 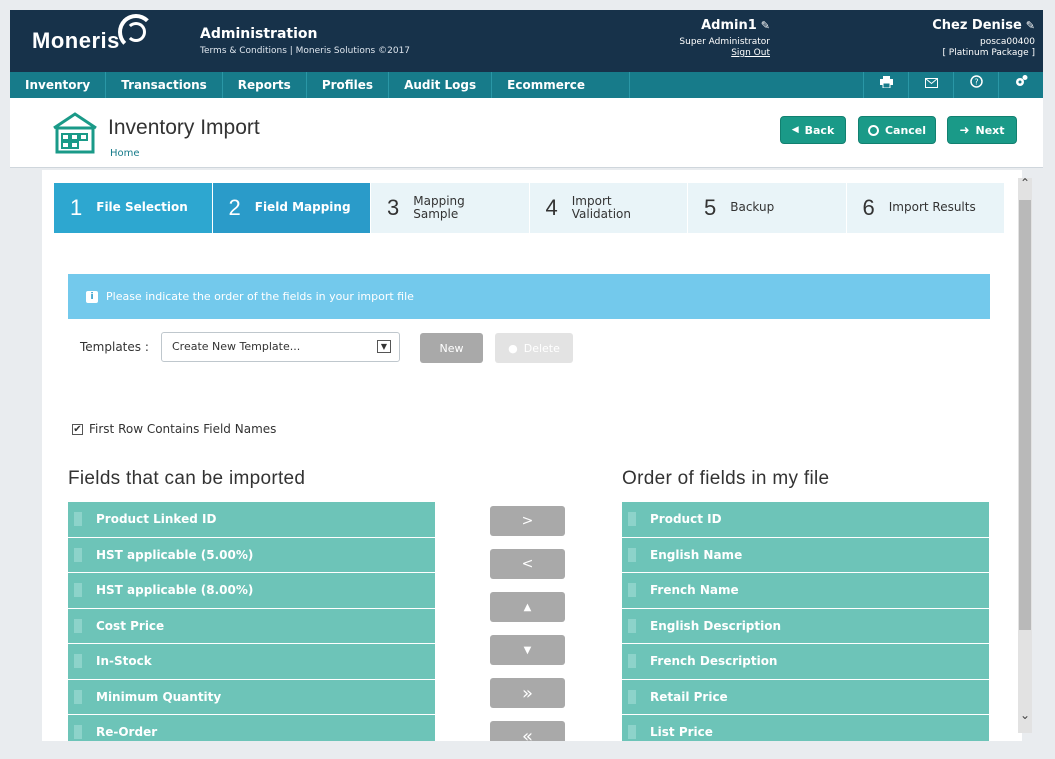 I want to click on user-name-text: Admin1, so click(x=729, y=25).